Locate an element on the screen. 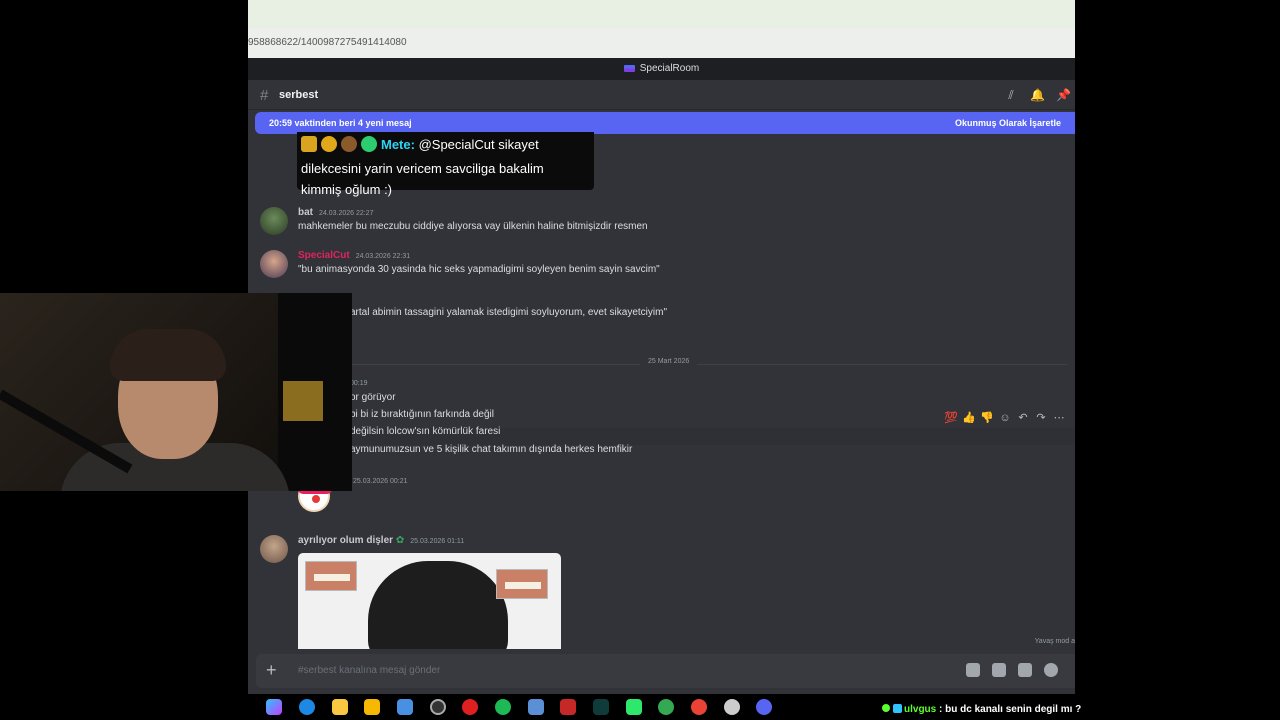 This screenshot has width=1280, height=720. gift-icon is located at coordinates (973, 670).